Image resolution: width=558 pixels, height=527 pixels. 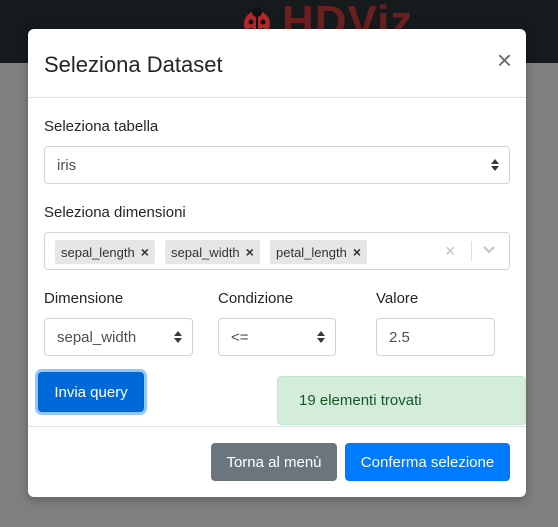 What do you see at coordinates (277, 426) in the screenshot?
I see `modal-footer-divider` at bounding box center [277, 426].